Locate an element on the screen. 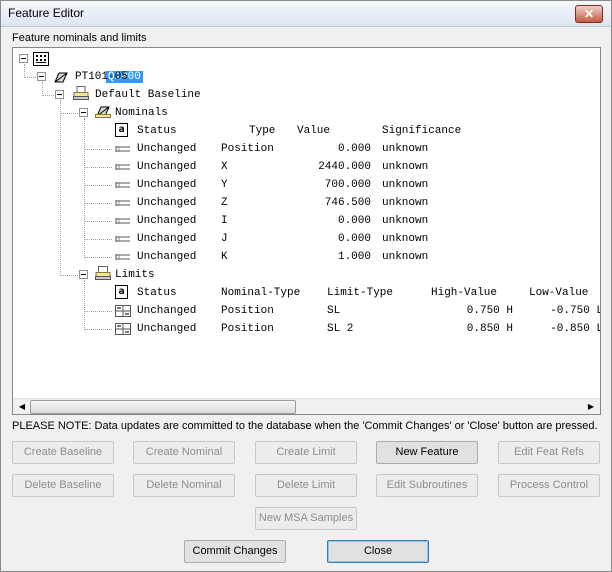 This screenshot has width=612, height=572. delete-limit-button: Delete Limit is located at coordinates (306, 485).